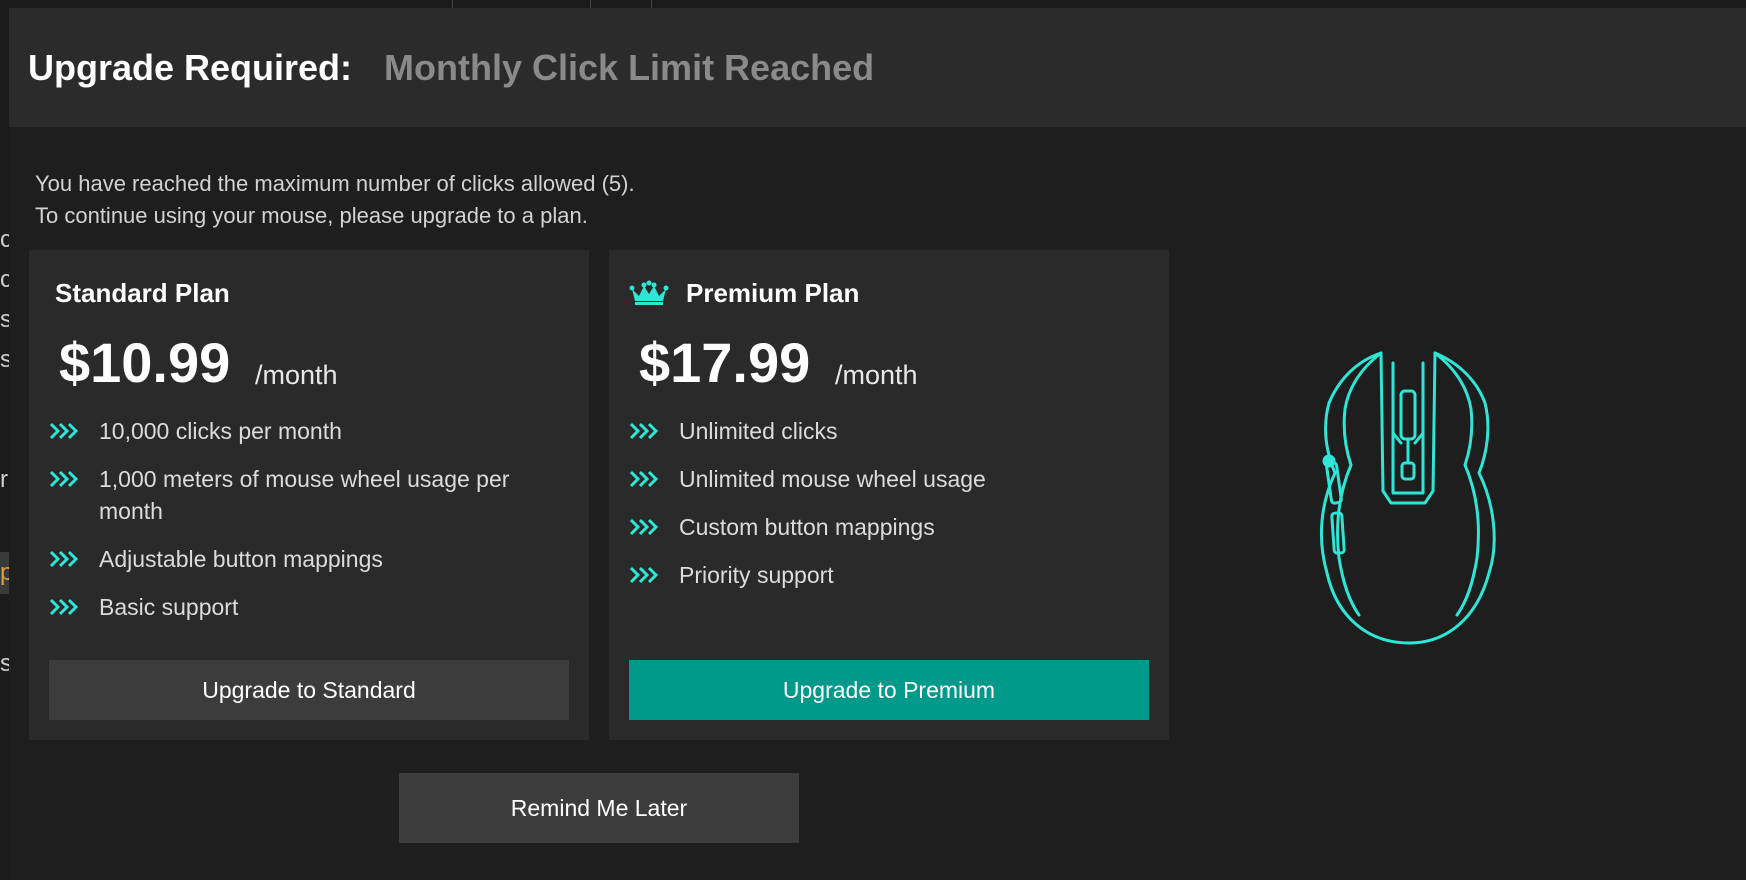 This screenshot has height=880, width=1746. What do you see at coordinates (773, 293) in the screenshot?
I see `premium-plan-title: Premium Plan` at bounding box center [773, 293].